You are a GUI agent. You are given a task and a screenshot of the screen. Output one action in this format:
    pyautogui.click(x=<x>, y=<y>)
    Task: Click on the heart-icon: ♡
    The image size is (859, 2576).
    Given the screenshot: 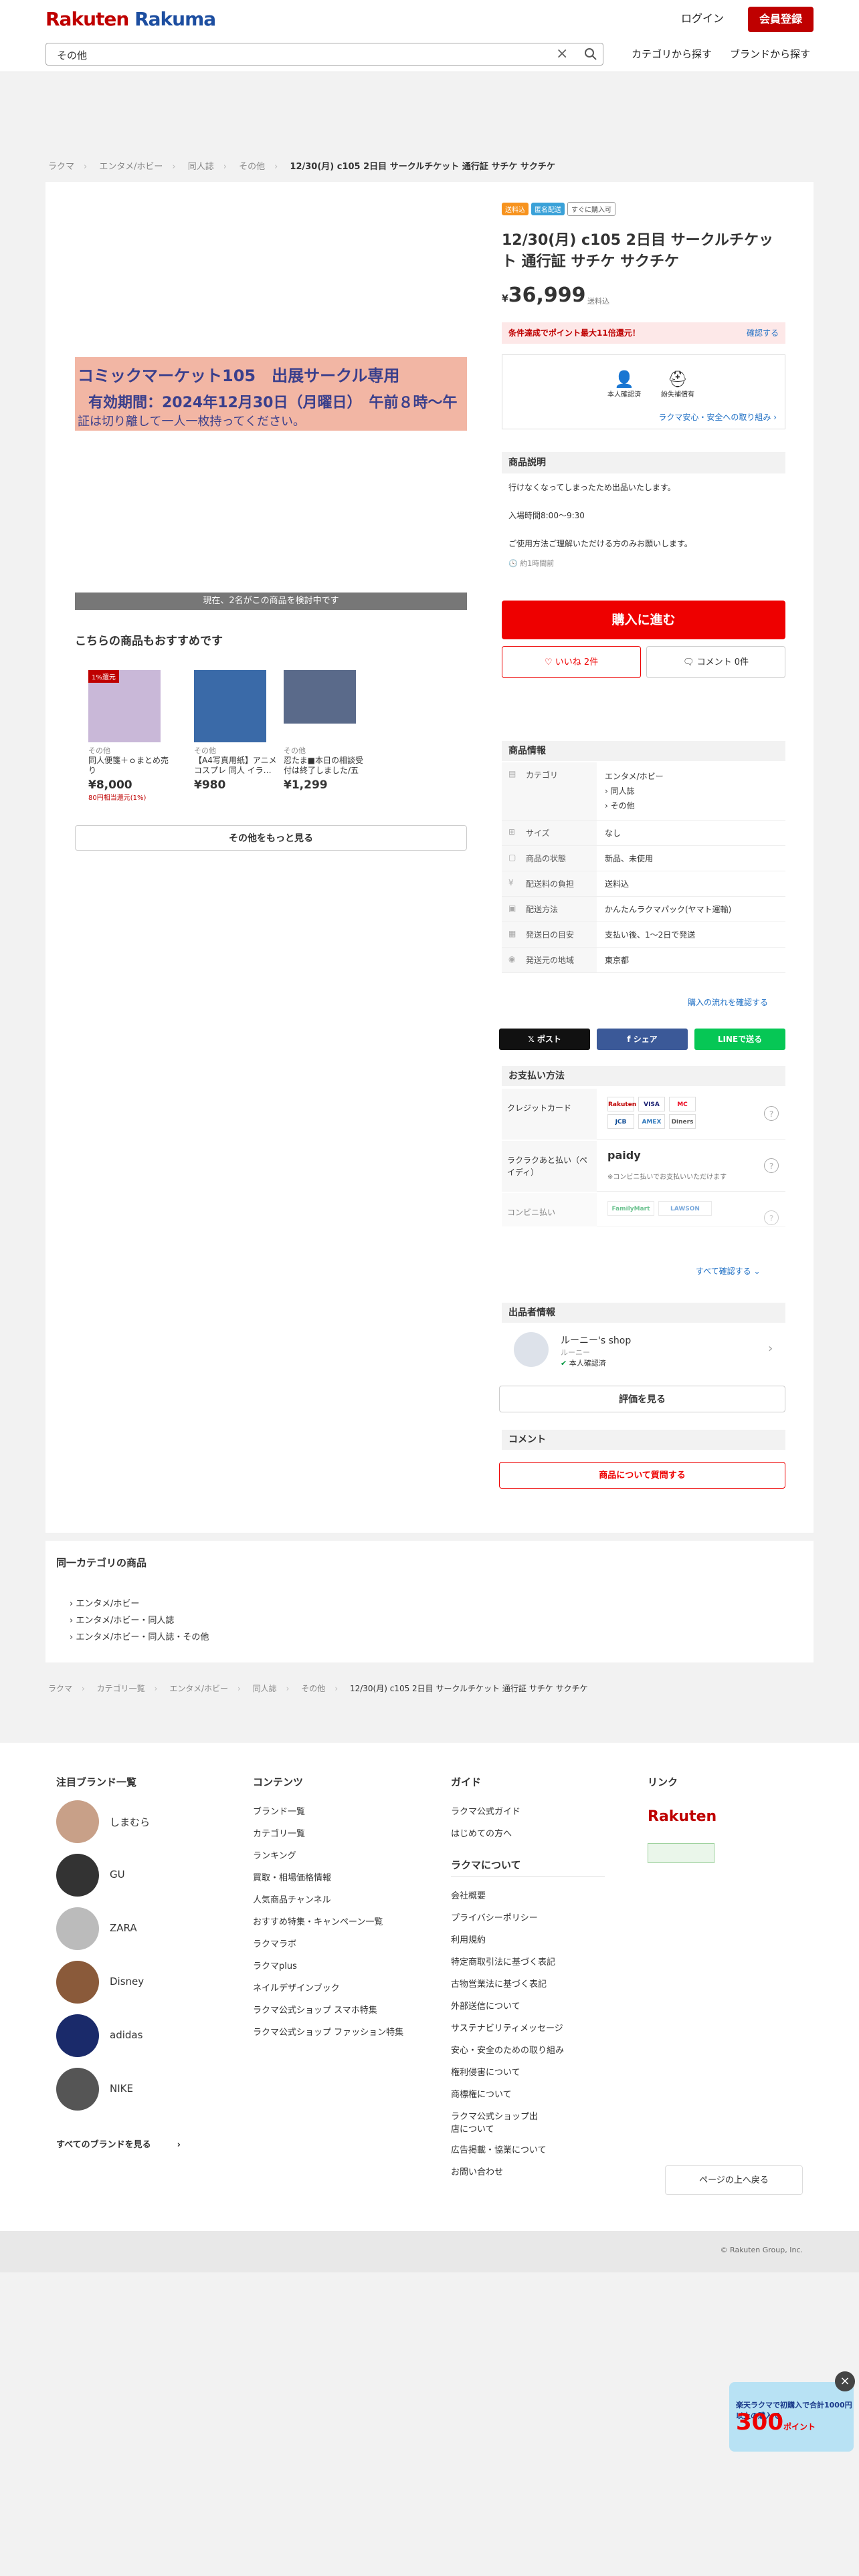 What is the action you would take?
    pyautogui.click(x=548, y=662)
    